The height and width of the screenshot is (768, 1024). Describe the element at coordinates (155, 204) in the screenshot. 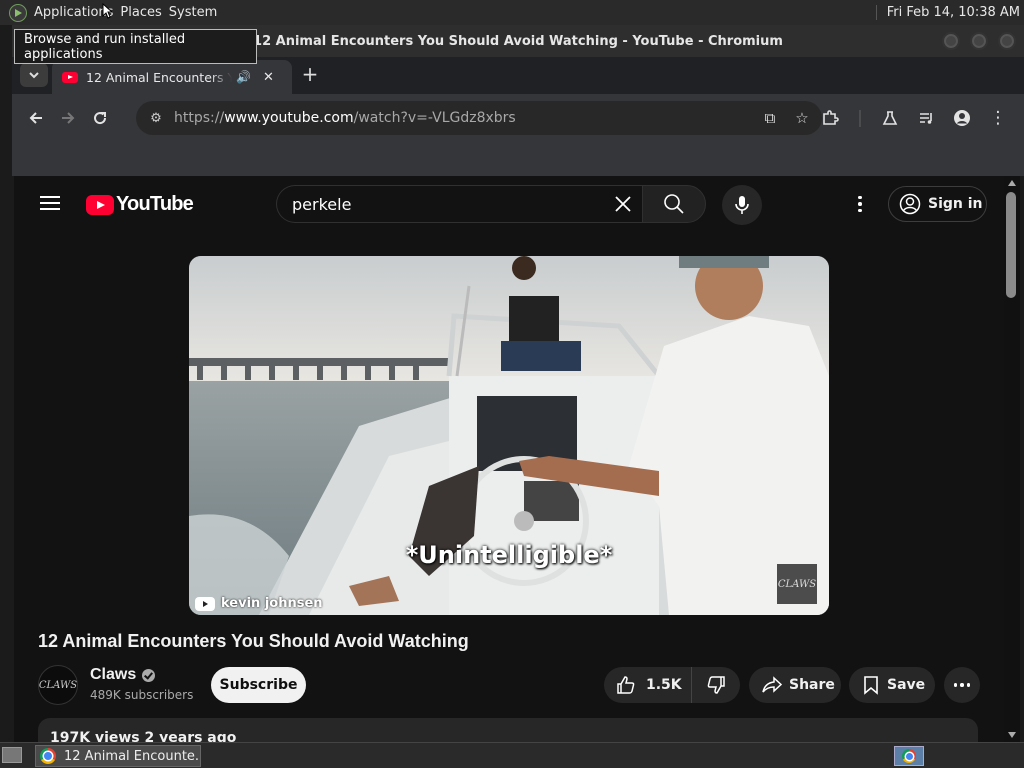

I see `youtube-wordmark: YouTube` at that location.